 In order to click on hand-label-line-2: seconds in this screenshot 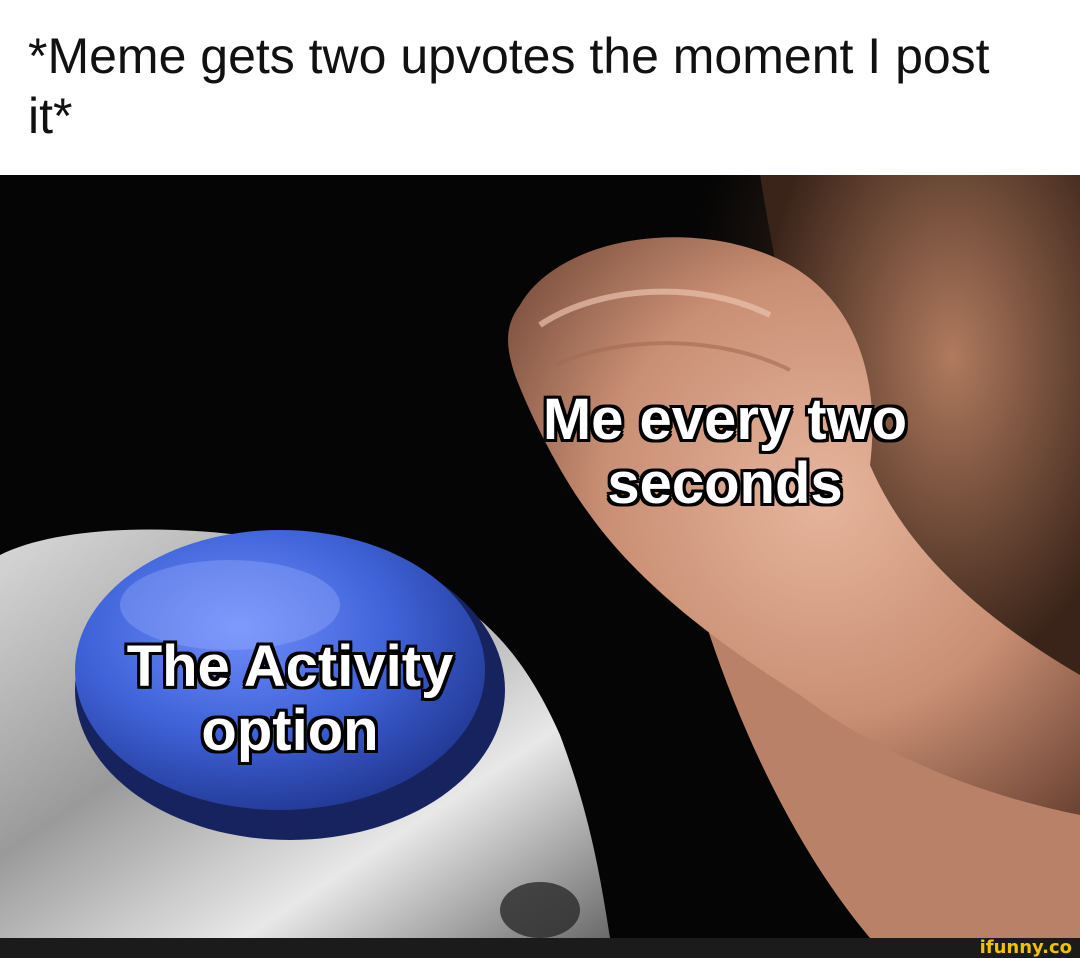, I will do `click(725, 483)`.